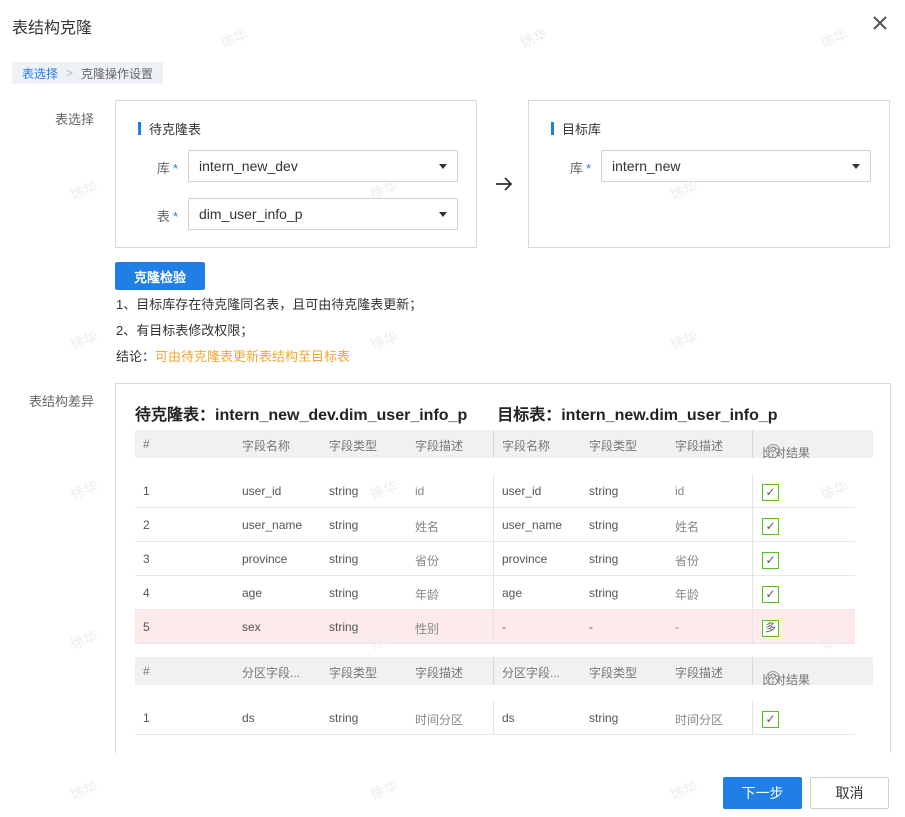  What do you see at coordinates (146, 627) in the screenshot?
I see `row-index: 5` at bounding box center [146, 627].